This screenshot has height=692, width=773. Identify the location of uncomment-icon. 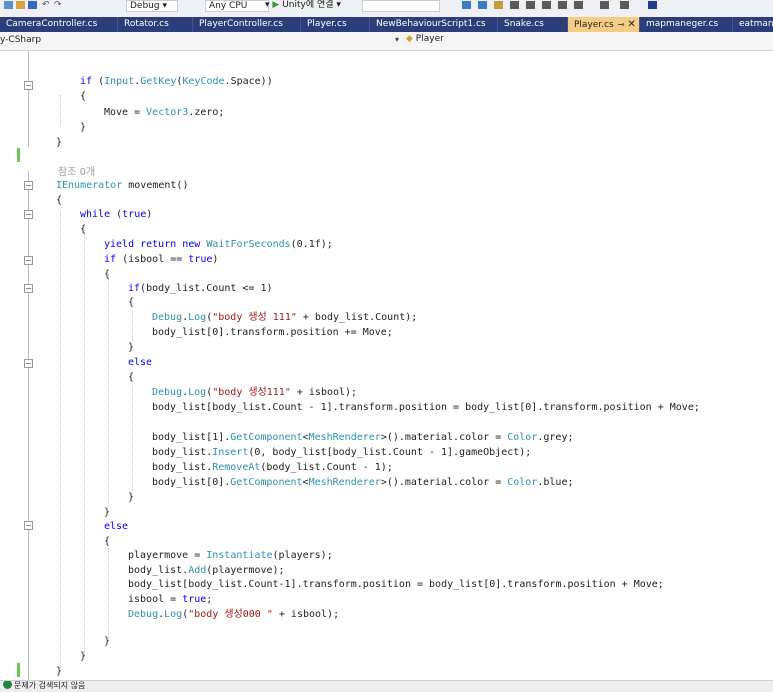
(624, 5).